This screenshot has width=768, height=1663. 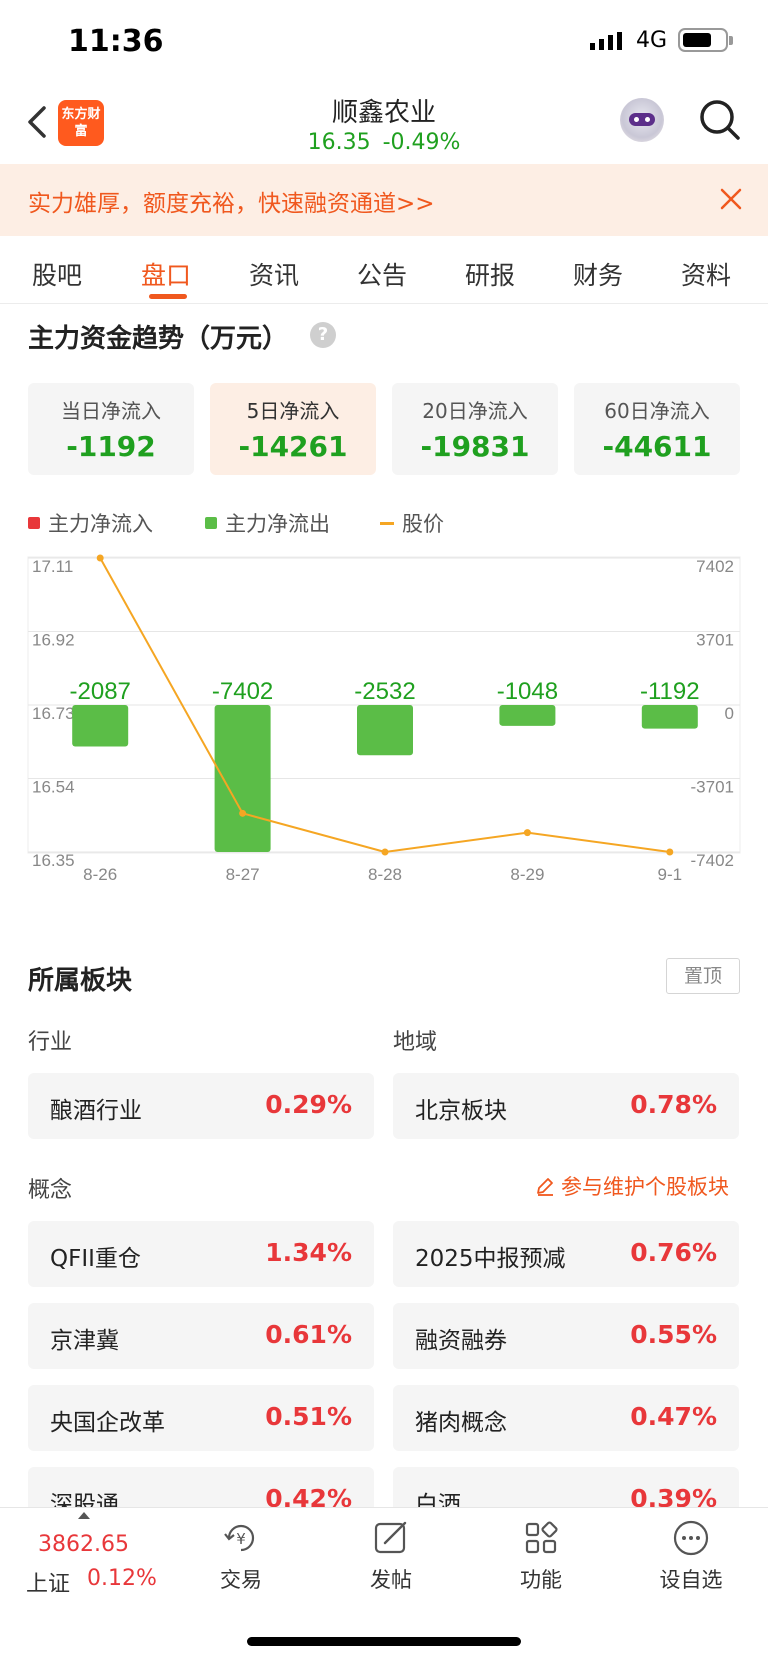 I want to click on plate-industry: 酿酒行业 0.29%, so click(x=201, y=1106).